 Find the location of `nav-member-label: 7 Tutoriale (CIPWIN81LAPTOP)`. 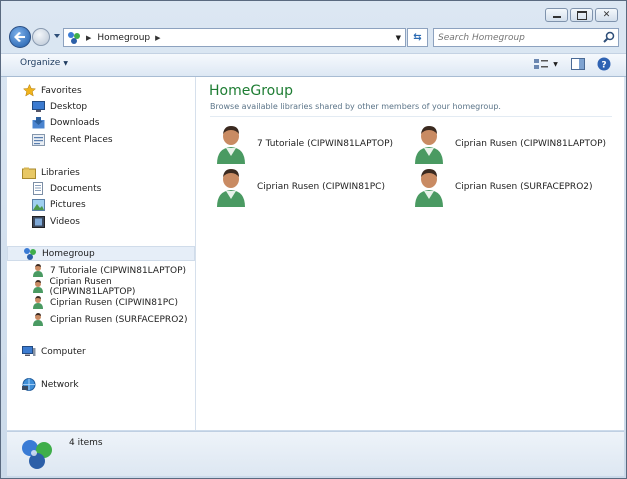

nav-member-label: 7 Tutoriale (CIPWIN81LAPTOP) is located at coordinates (118, 270).